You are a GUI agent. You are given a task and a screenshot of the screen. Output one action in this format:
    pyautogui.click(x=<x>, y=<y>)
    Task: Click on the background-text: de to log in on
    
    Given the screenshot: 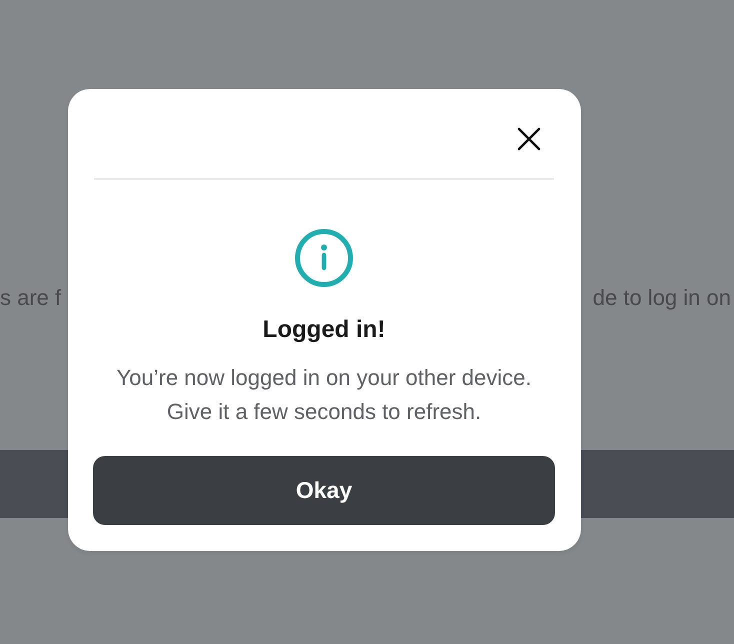 What is the action you would take?
    pyautogui.click(x=661, y=298)
    